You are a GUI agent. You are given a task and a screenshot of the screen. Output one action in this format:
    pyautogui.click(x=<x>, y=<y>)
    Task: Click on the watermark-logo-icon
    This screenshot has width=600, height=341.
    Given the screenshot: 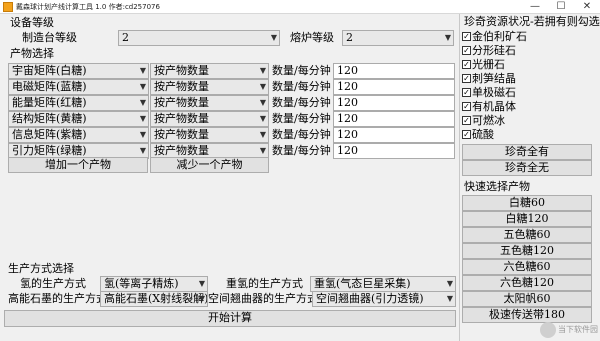 What is the action you would take?
    pyautogui.click(x=548, y=330)
    